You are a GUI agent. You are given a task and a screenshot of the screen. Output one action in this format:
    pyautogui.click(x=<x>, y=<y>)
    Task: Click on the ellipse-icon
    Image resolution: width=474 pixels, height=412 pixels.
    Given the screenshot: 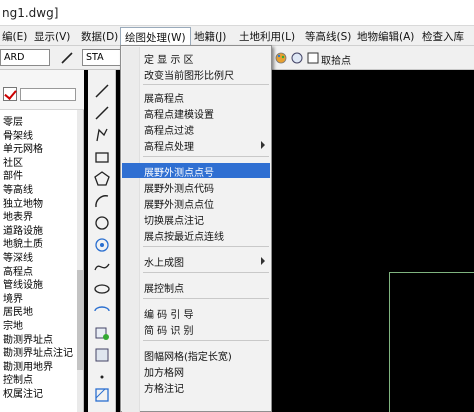 What is the action you would take?
    pyautogui.click(x=102, y=289)
    